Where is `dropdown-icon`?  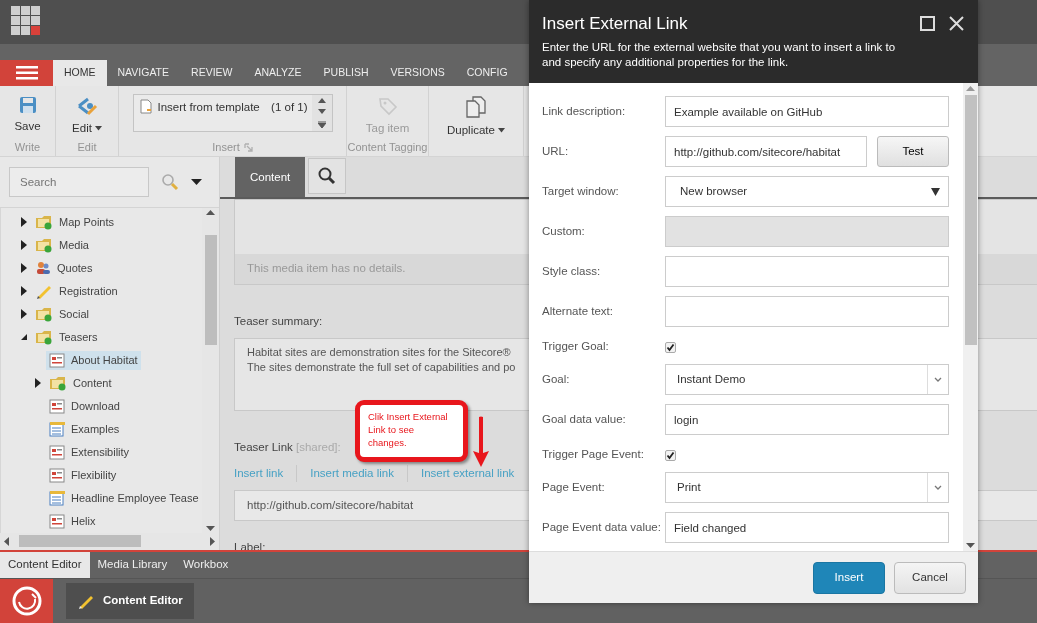 dropdown-icon is located at coordinates (196, 181).